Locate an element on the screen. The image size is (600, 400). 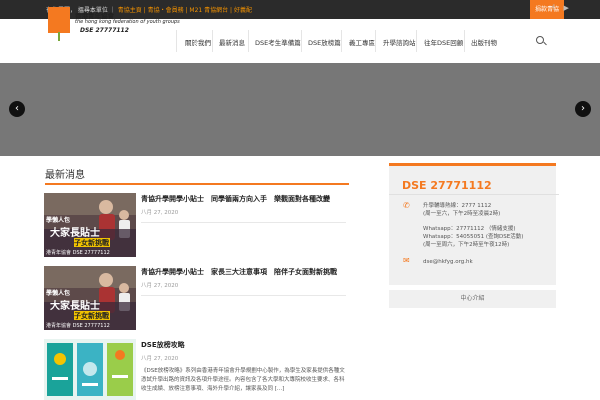
email-icon: ✉ is located at coordinates (406, 260).